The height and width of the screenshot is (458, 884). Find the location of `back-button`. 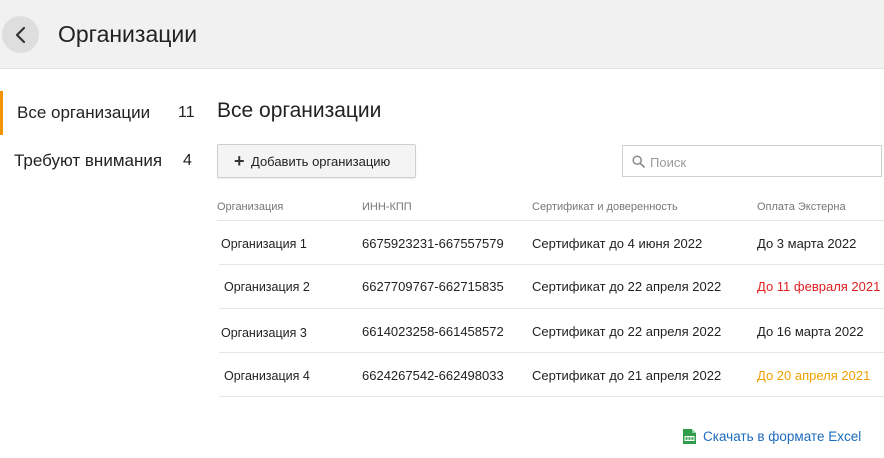

back-button is located at coordinates (20, 34).